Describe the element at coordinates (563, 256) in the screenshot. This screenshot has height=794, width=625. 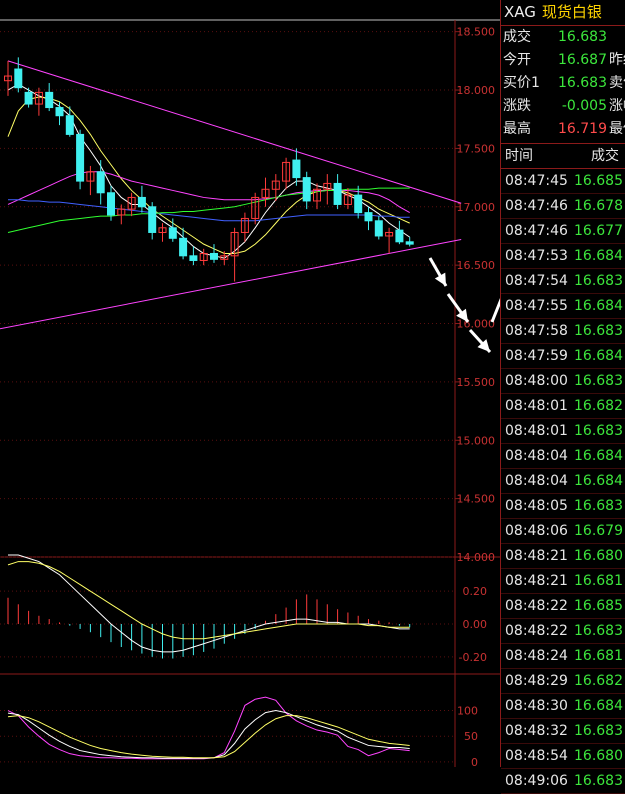
I see `tick-row: 08:47:53 16.684` at that location.